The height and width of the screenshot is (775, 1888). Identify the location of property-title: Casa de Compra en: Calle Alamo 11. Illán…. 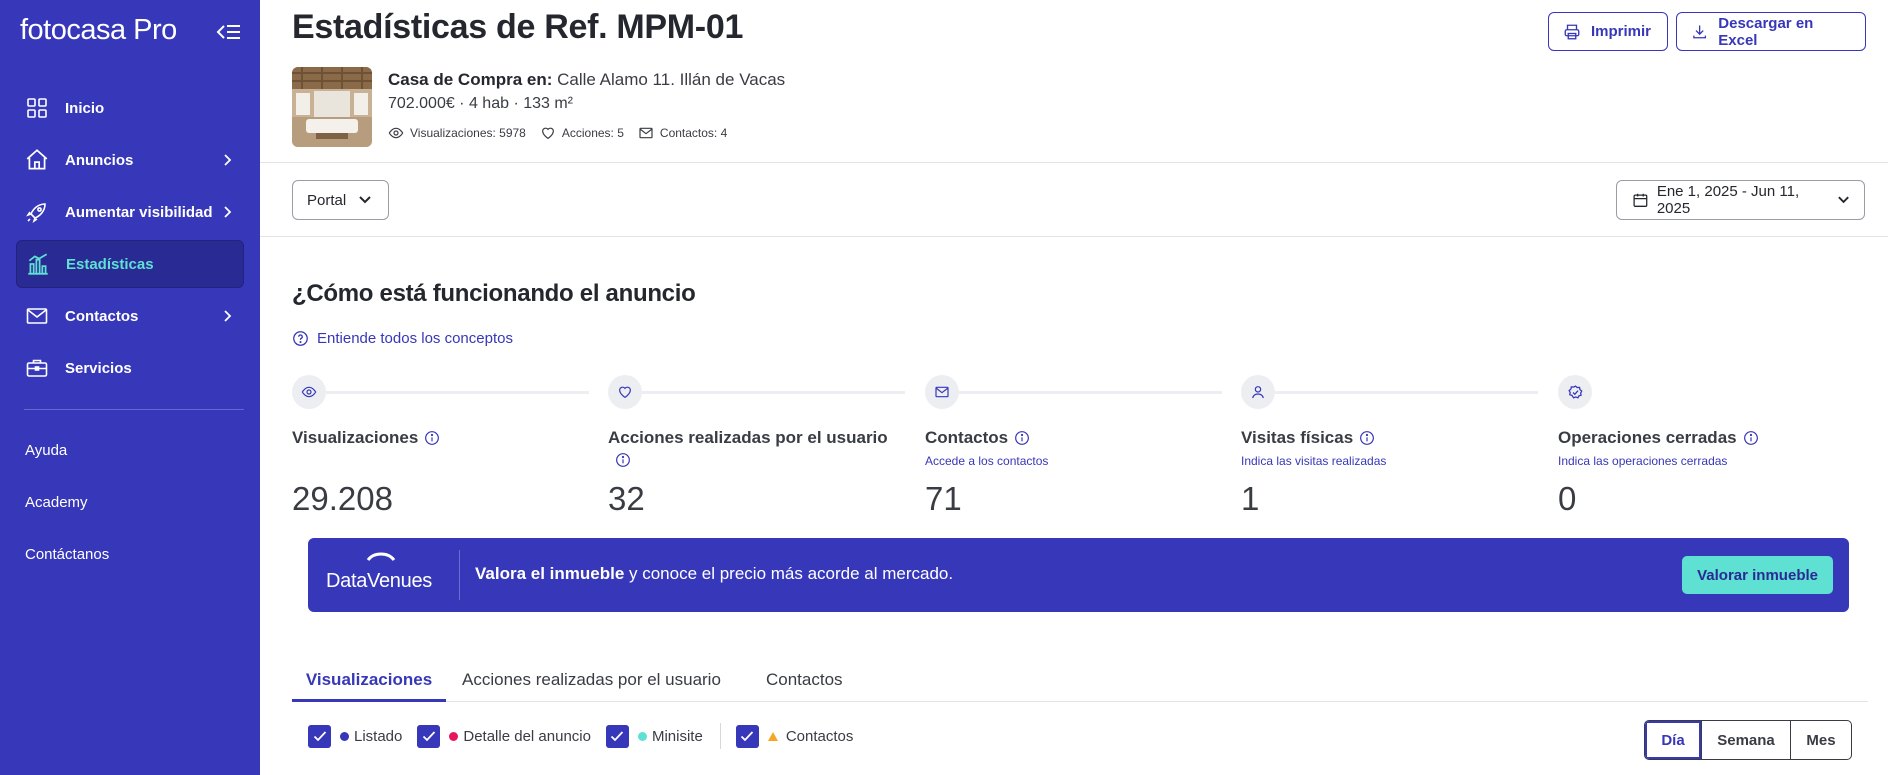
(586, 80).